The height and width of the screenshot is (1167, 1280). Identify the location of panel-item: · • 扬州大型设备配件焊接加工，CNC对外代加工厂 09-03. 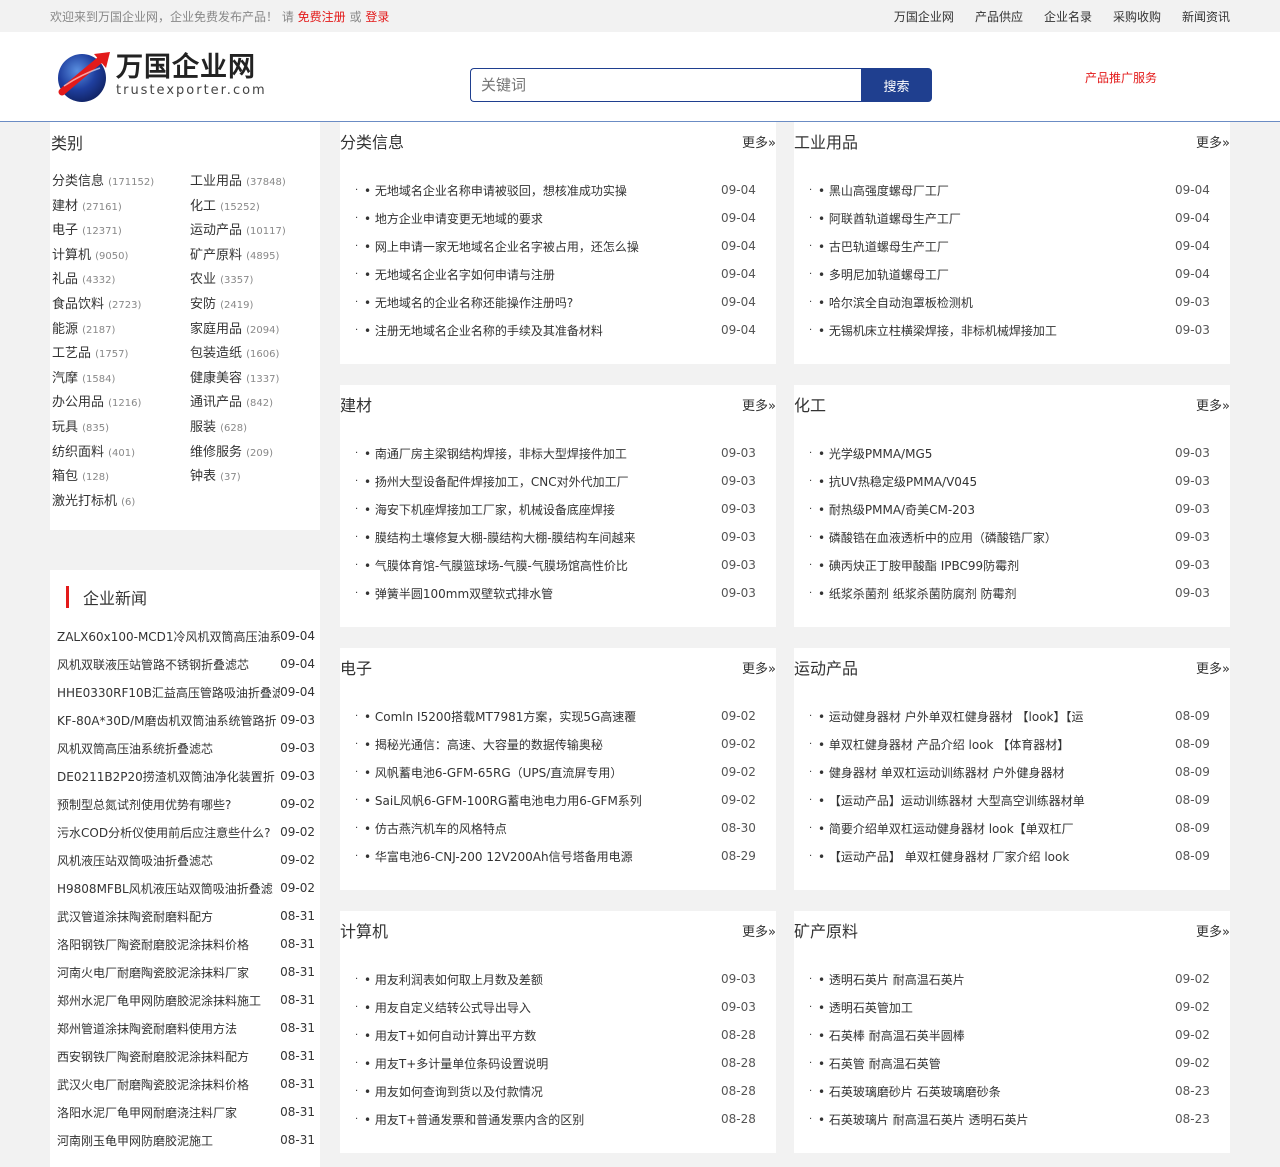
(558, 481).